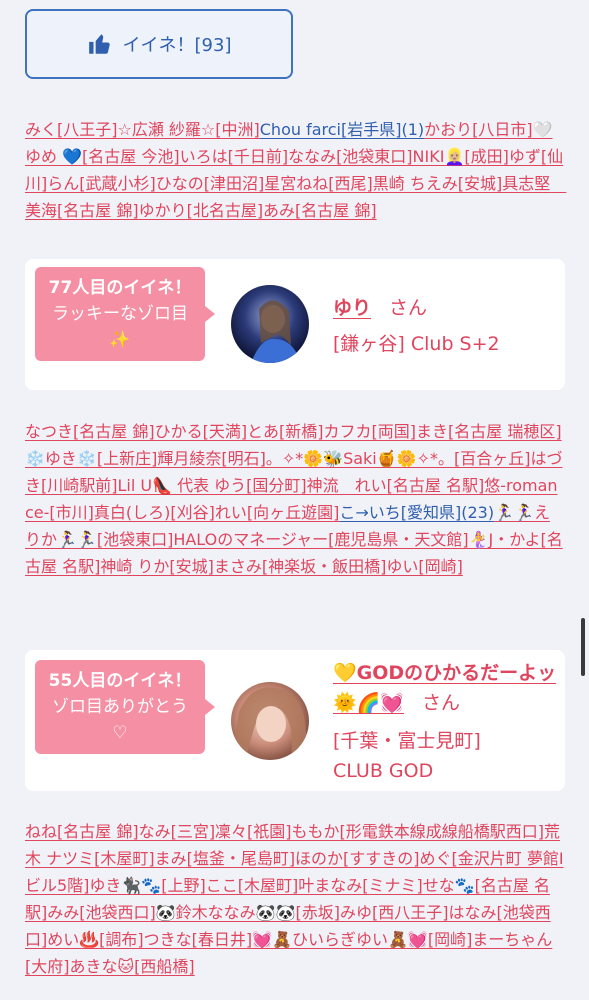  What do you see at coordinates (352, 308) in the screenshot?
I see `liker-name: ゆり` at bounding box center [352, 308].